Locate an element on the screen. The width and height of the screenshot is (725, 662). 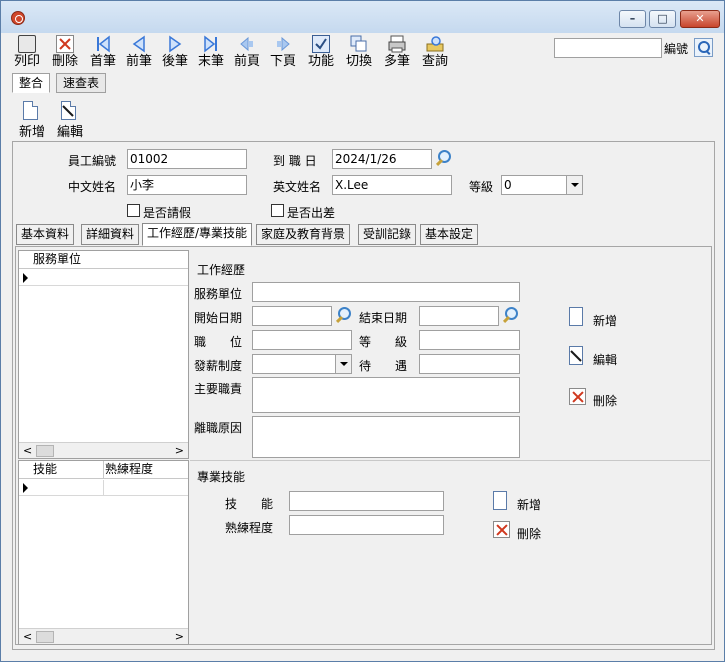
level-field is located at coordinates (469, 340).